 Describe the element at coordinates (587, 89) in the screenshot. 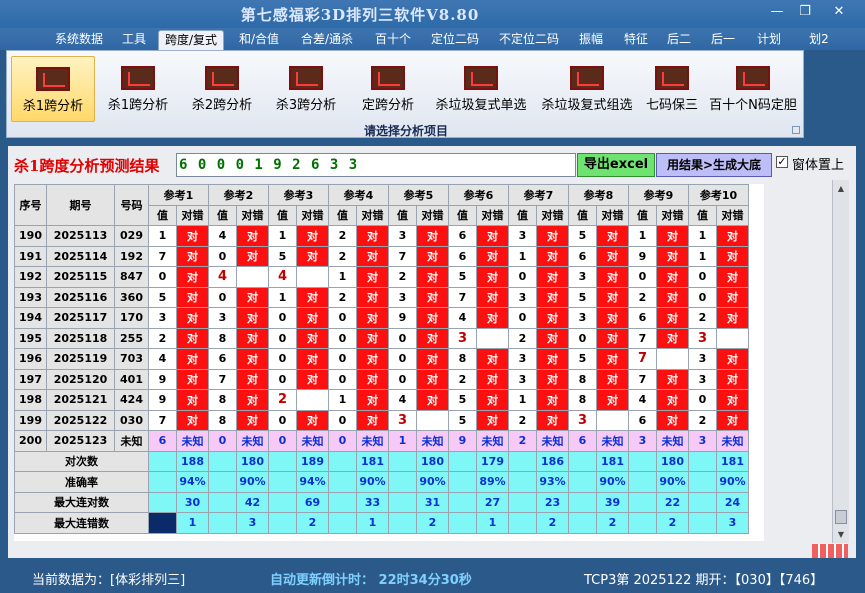

I see `ribbon-button-6: 杀垃圾复式组选` at that location.